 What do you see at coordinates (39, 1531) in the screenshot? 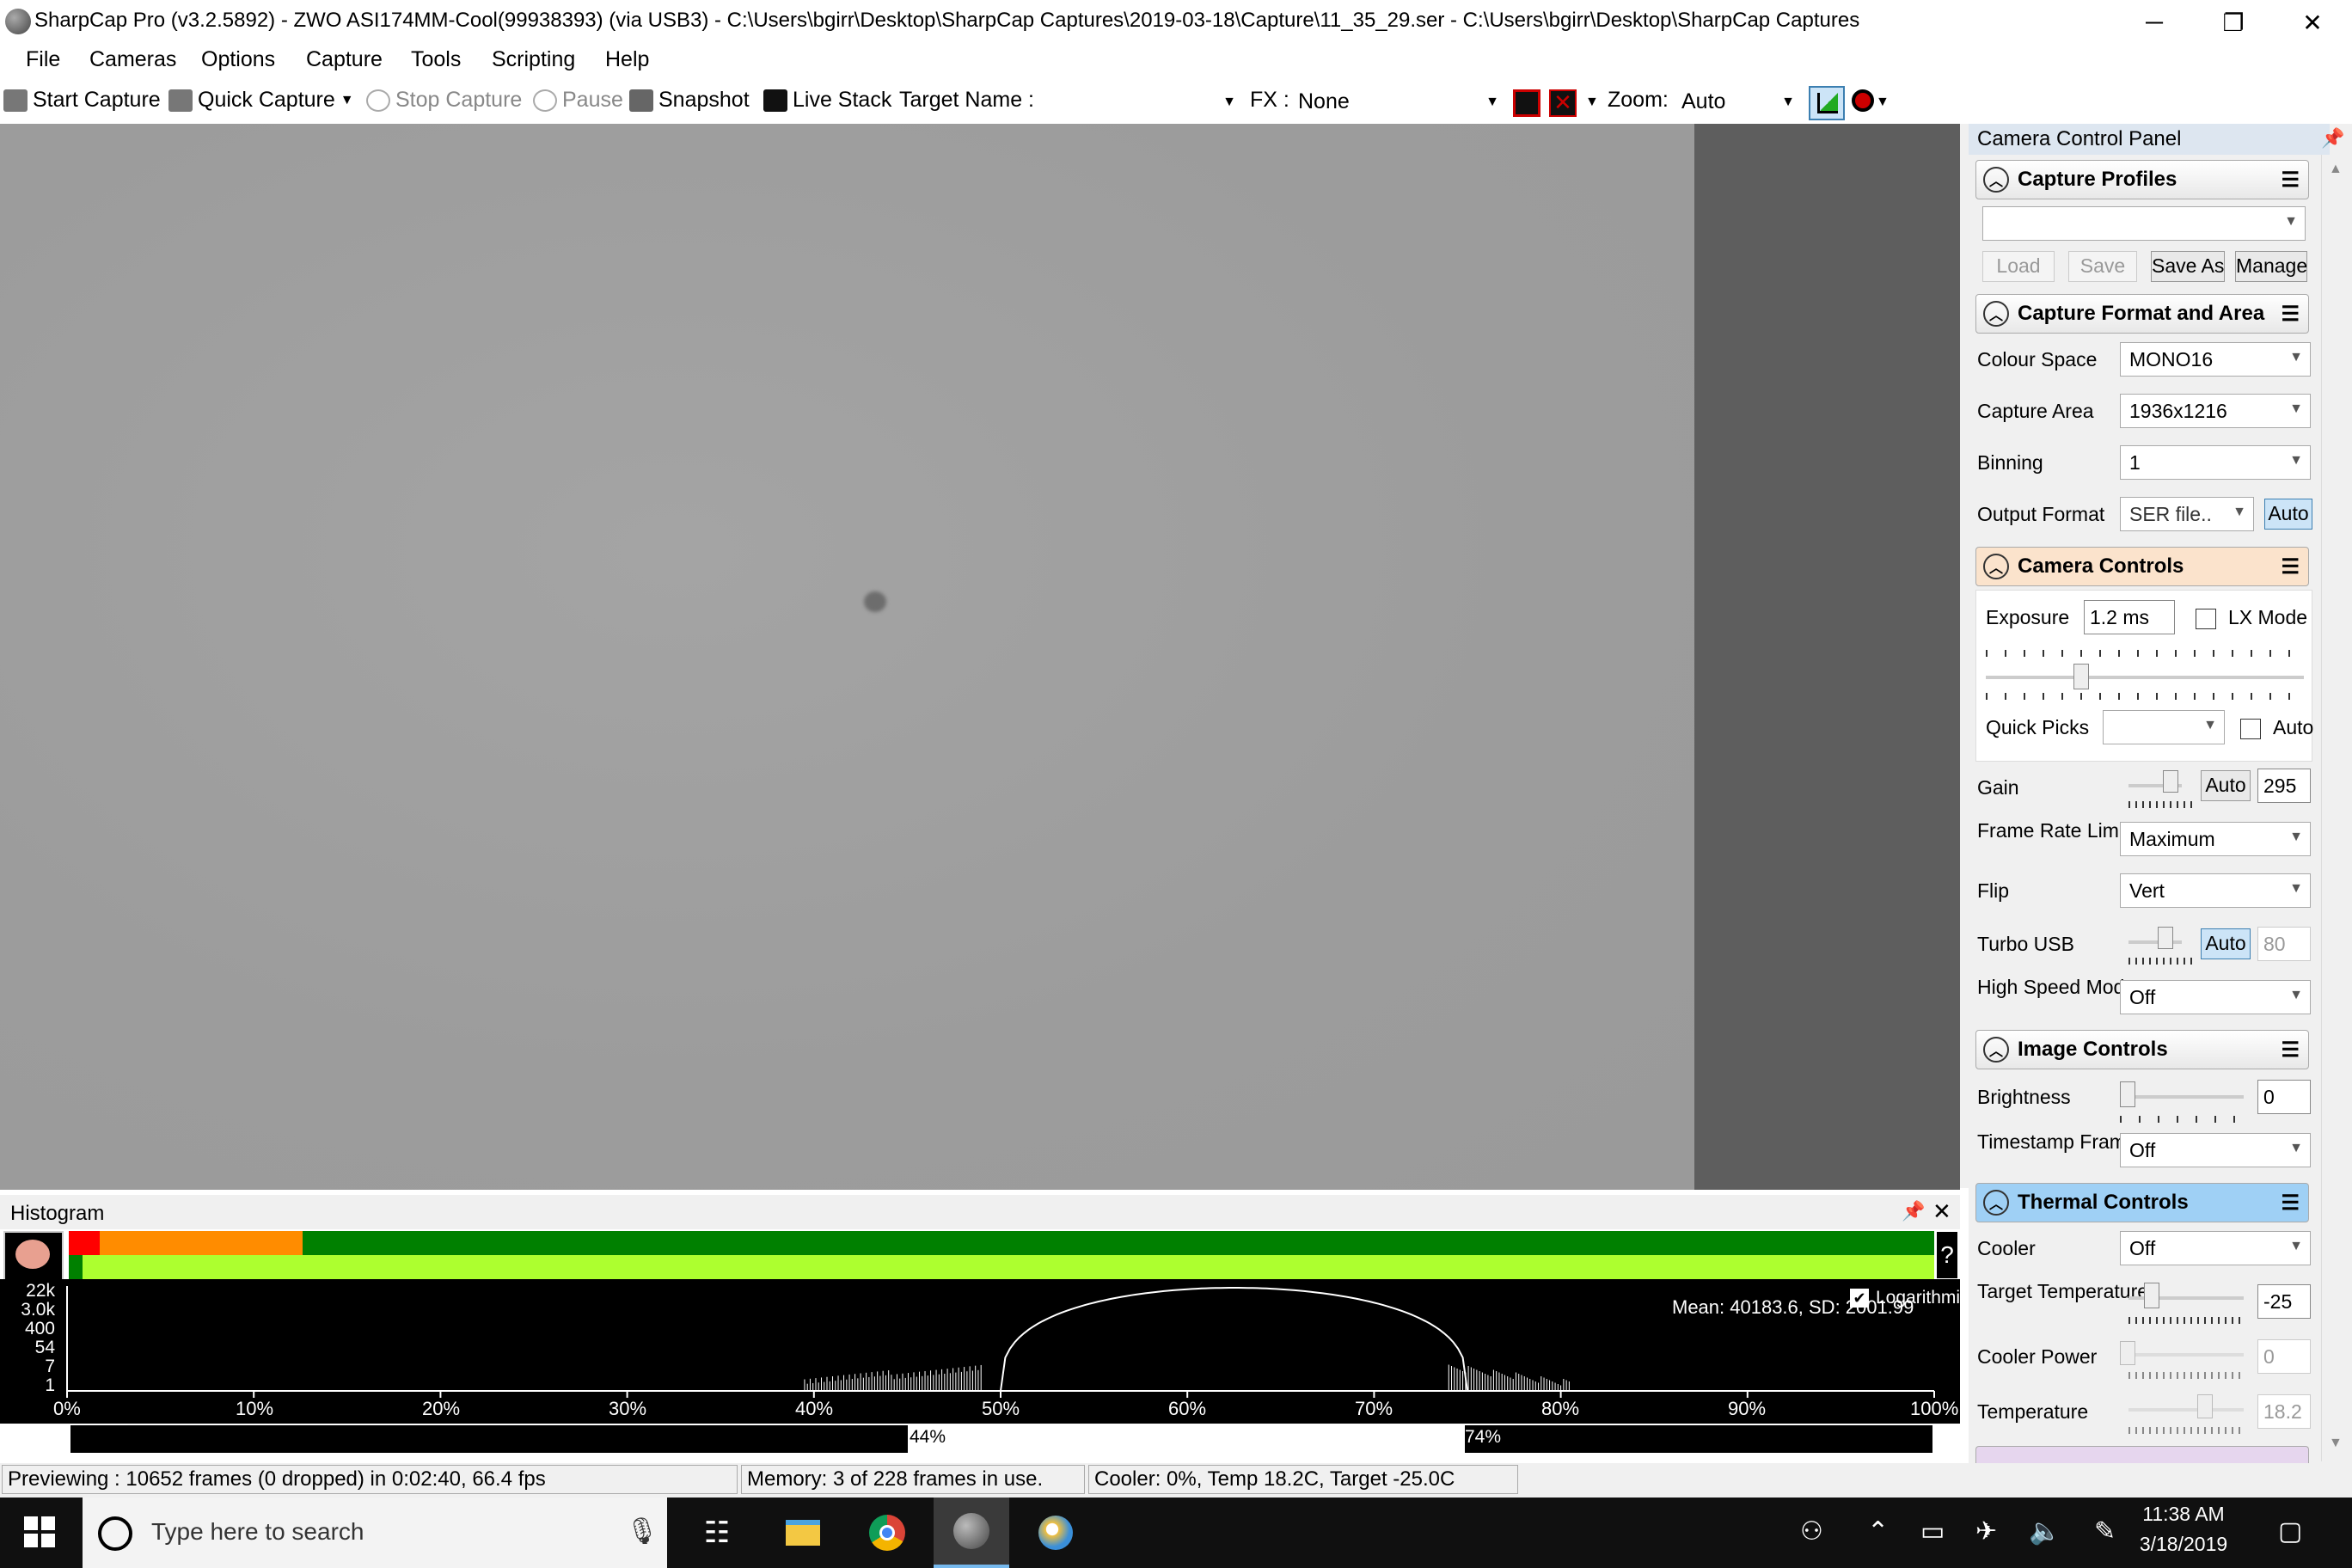
I see `windows-start-icon` at bounding box center [39, 1531].